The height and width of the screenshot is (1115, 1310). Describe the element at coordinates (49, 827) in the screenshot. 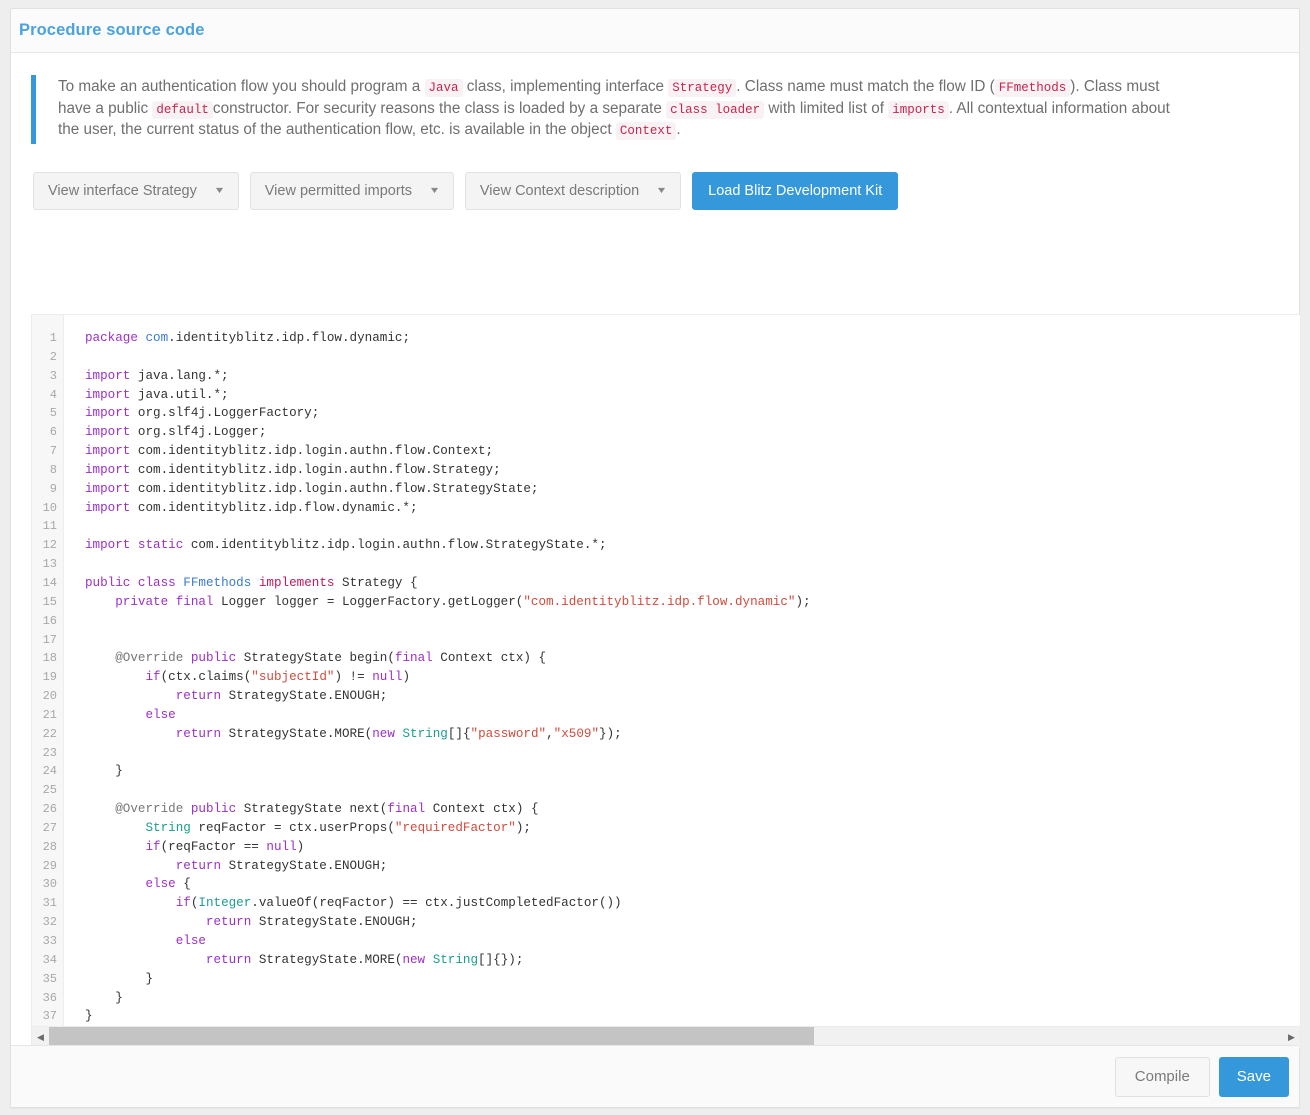

I see `line-number: 27` at that location.